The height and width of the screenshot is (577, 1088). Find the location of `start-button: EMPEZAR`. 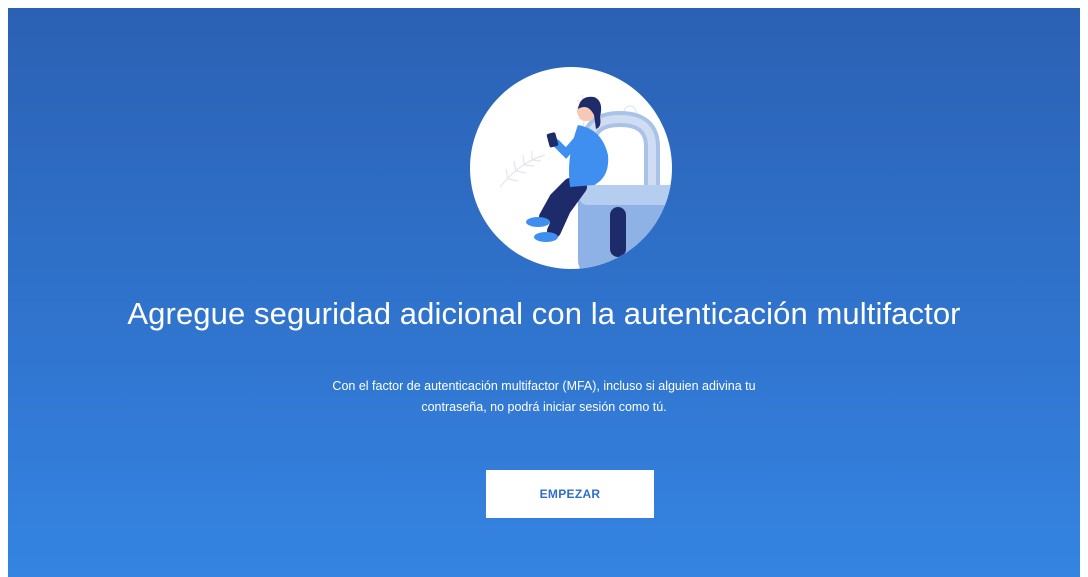

start-button: EMPEZAR is located at coordinates (570, 494).